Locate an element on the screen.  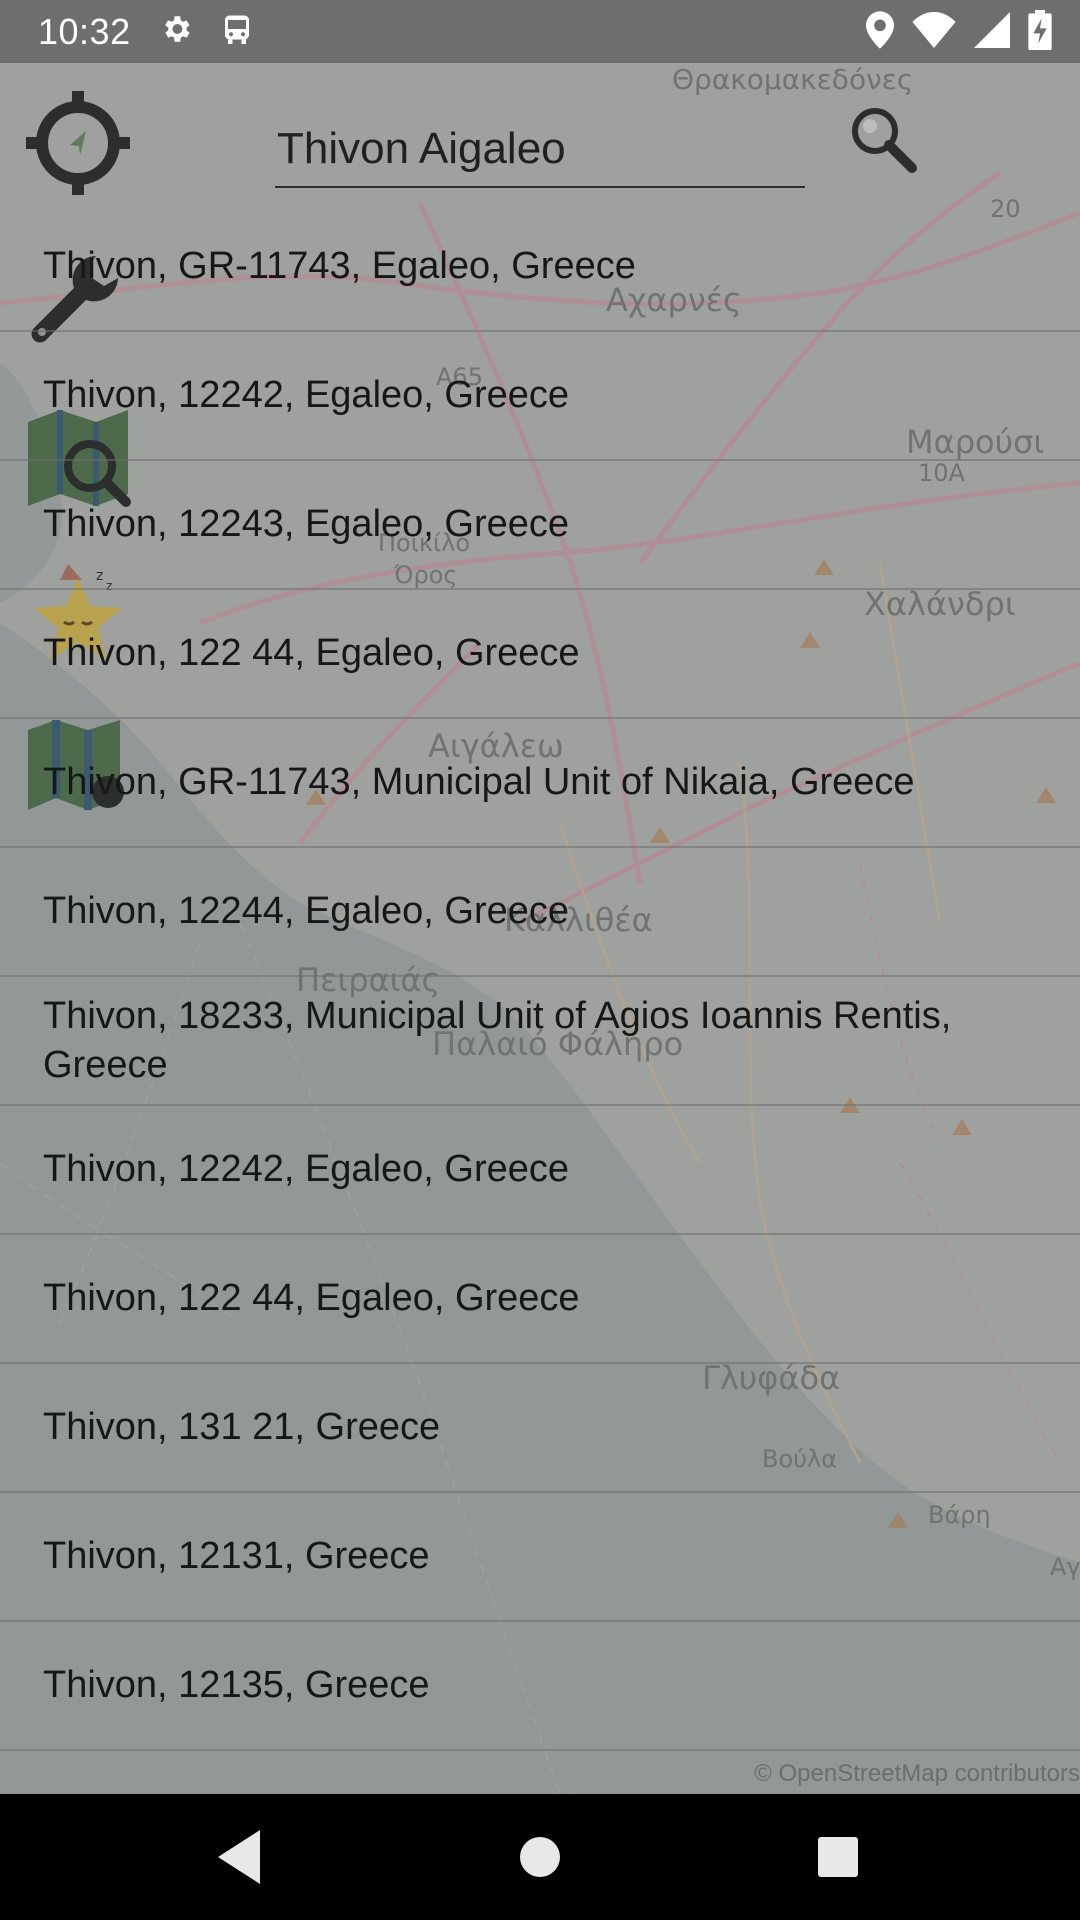
recents-icon is located at coordinates (838, 1857).